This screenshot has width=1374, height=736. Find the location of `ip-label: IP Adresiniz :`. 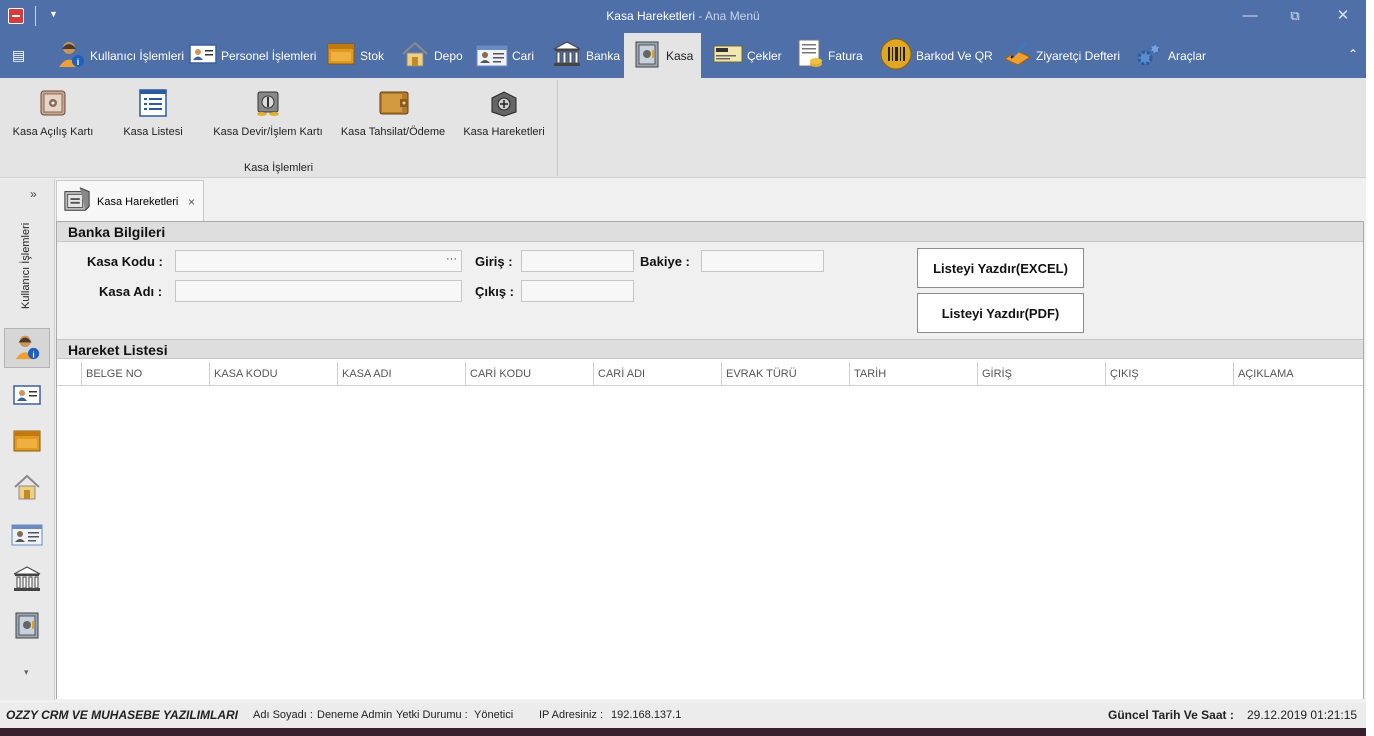

ip-label: IP Adresiniz : is located at coordinates (571, 715).